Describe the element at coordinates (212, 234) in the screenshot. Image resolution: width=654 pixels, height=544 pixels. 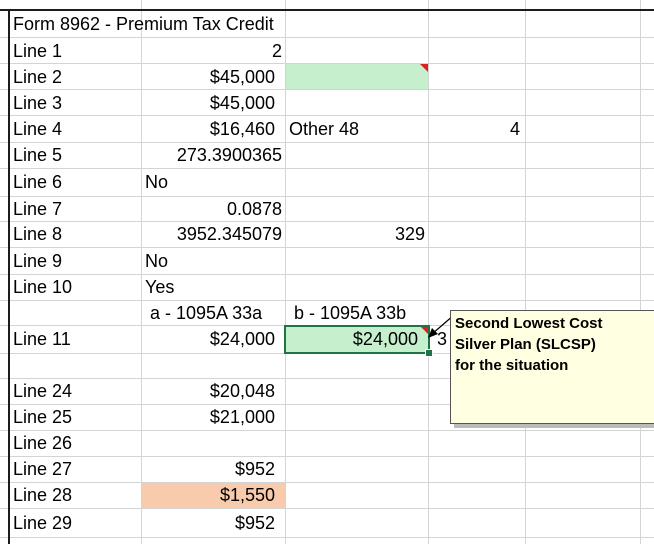
I see `value-cell: 3952.345079` at that location.